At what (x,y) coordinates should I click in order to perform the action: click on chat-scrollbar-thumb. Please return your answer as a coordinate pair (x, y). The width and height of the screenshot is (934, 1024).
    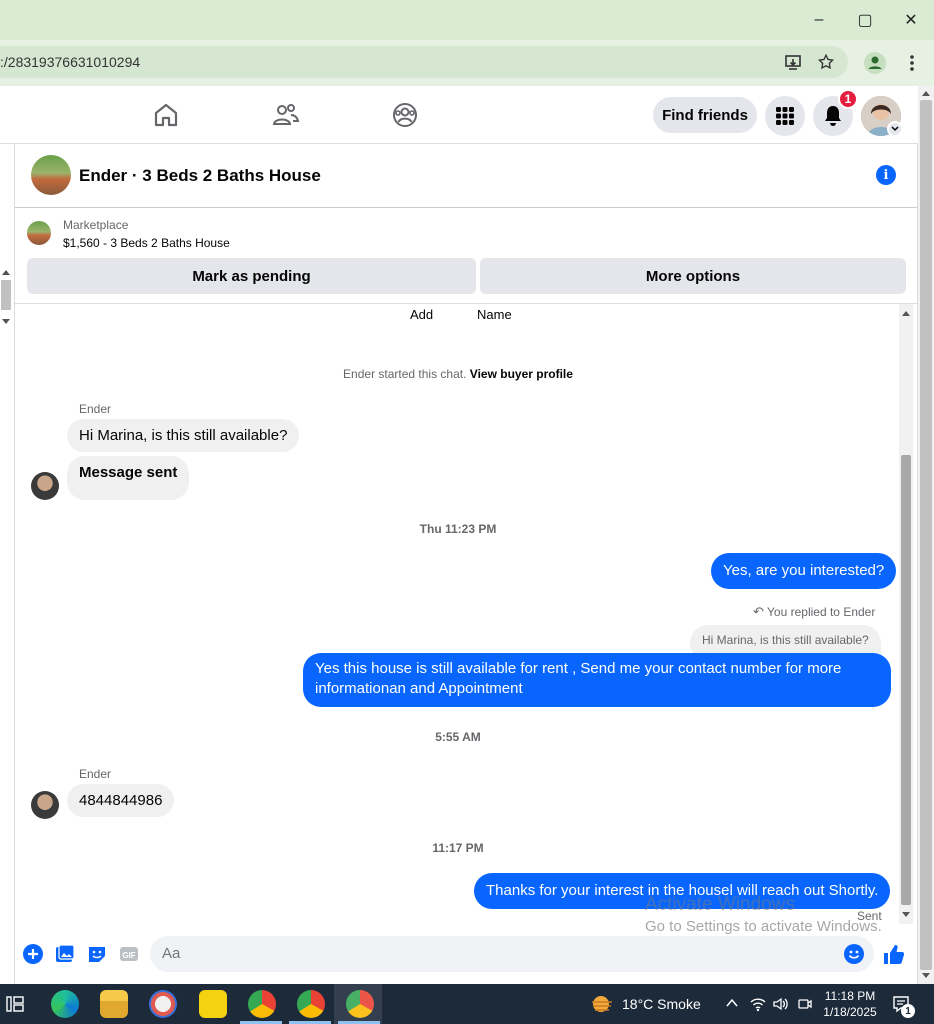
    Looking at the image, I should click on (906, 680).